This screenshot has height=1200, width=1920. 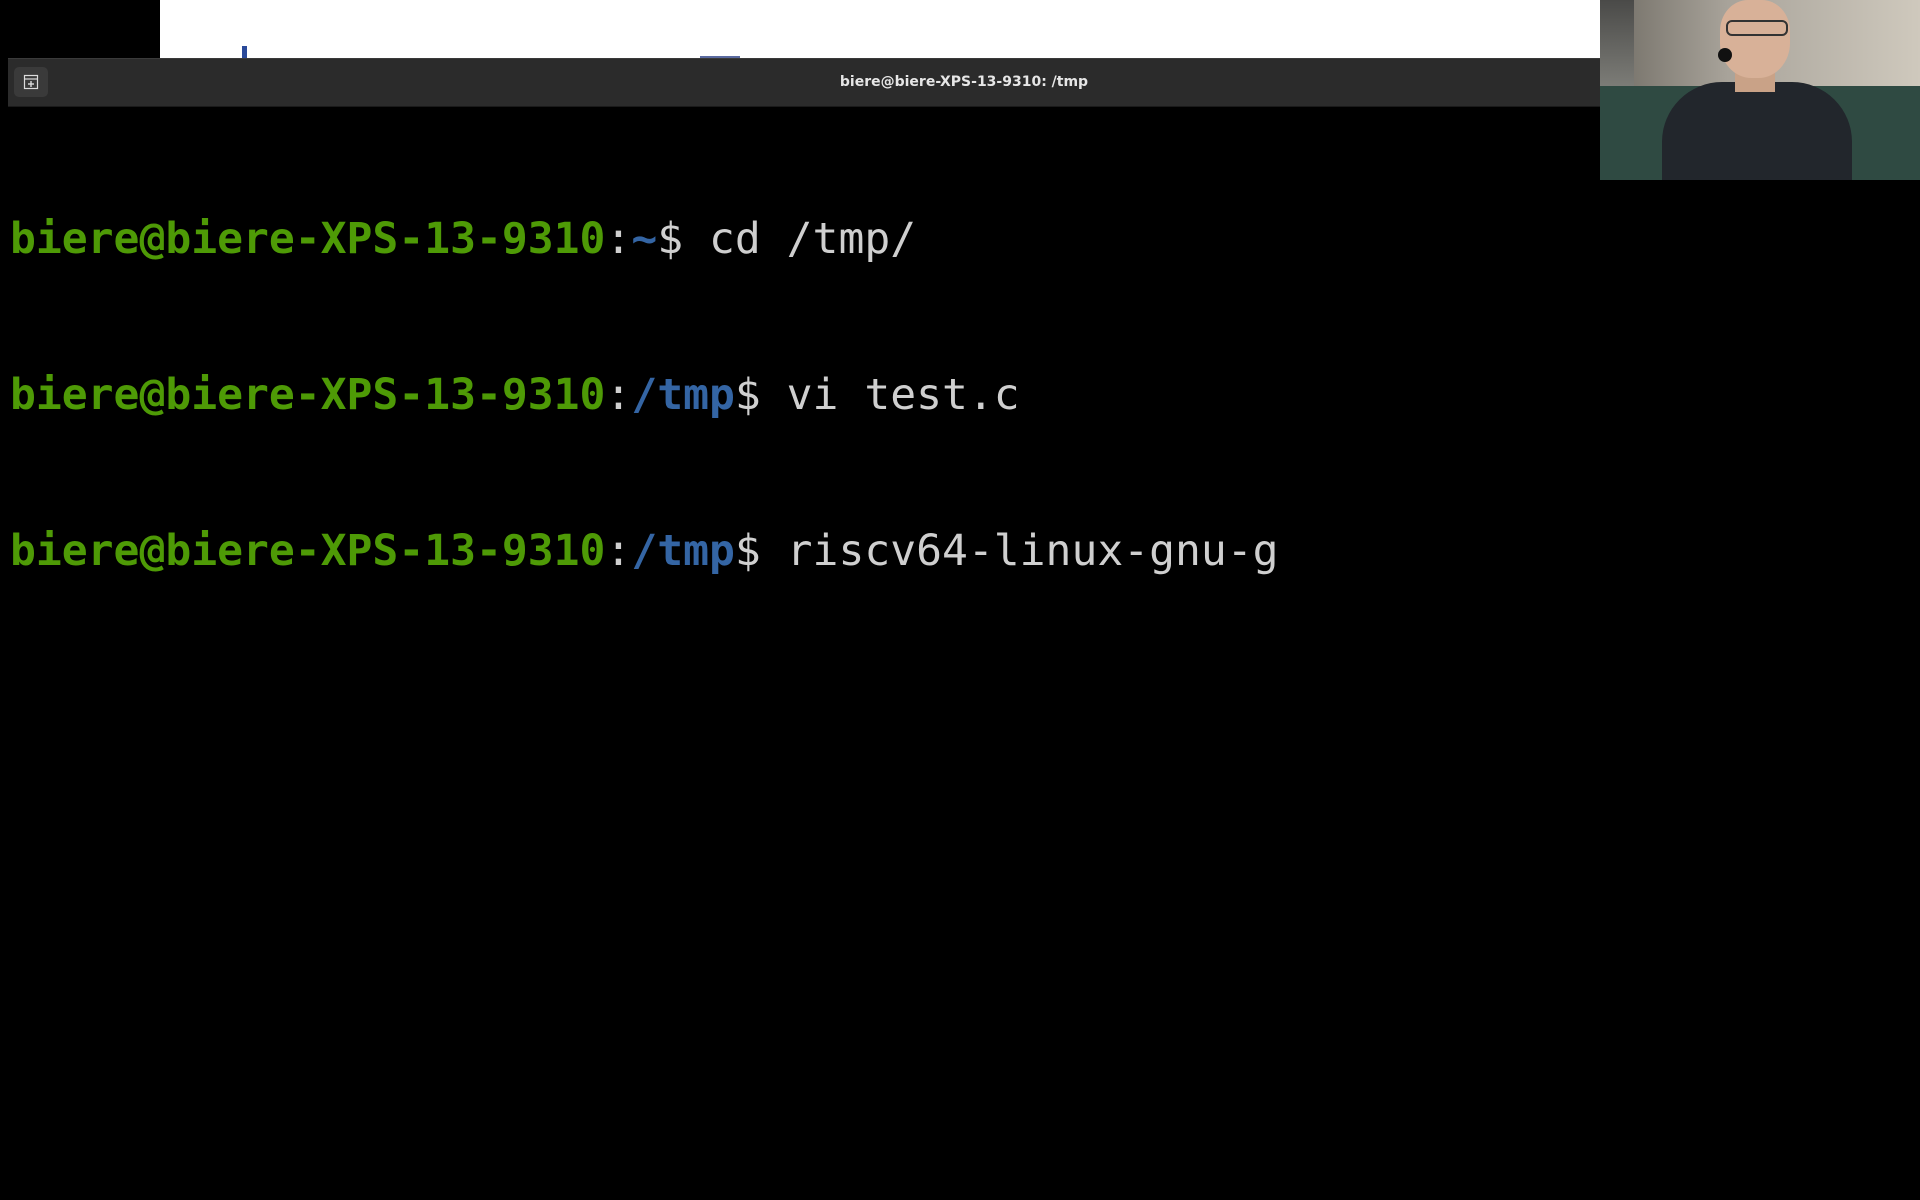 I want to click on presenter-glasses, so click(x=1757, y=28).